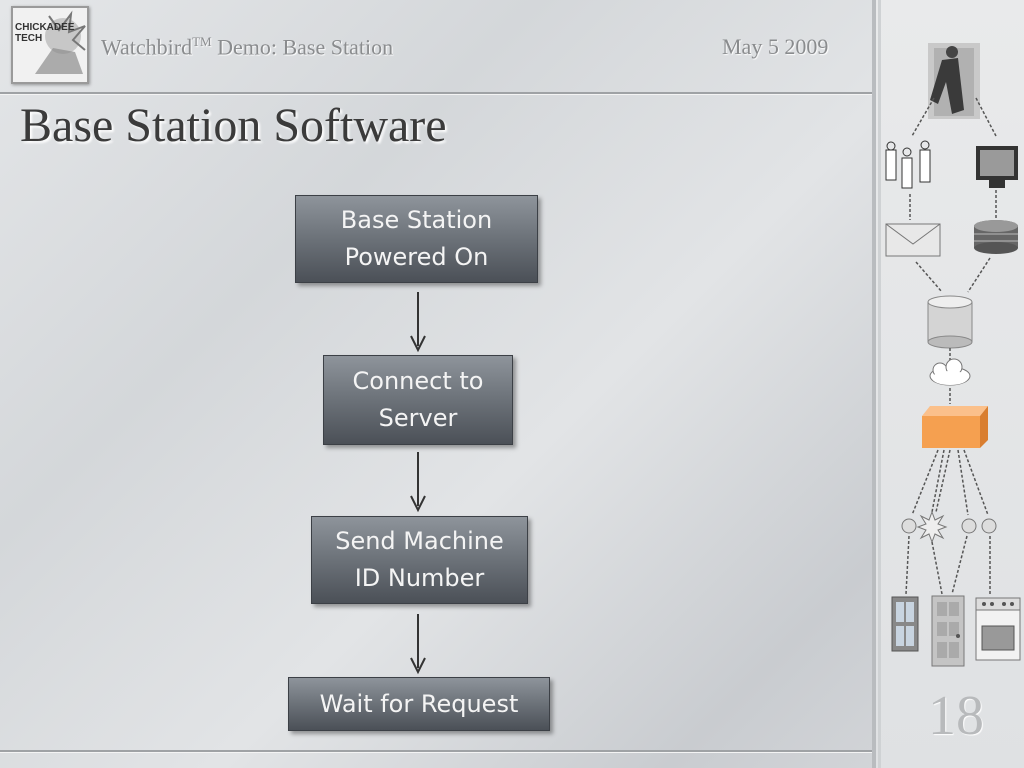 This screenshot has height=768, width=1024. I want to click on flow-step-connect: Connect to Server, so click(418, 400).